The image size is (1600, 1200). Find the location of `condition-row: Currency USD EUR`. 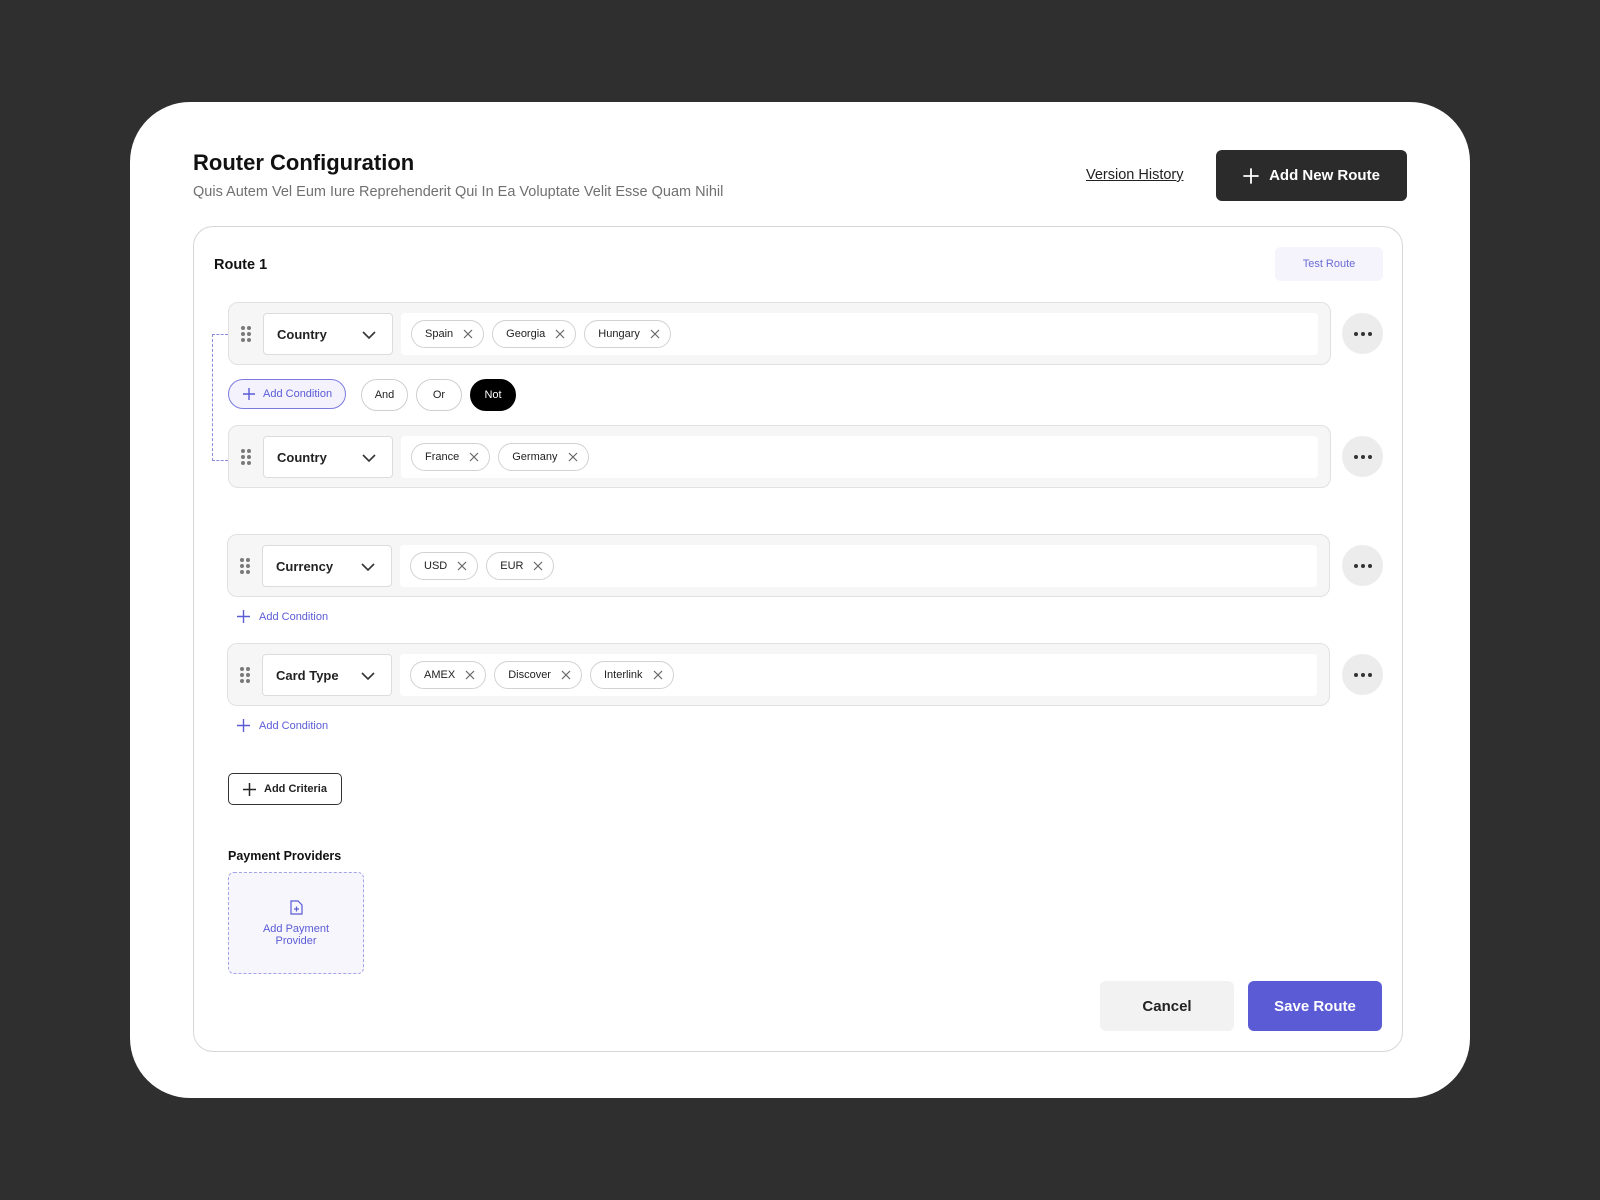

condition-row: Currency USD EUR is located at coordinates (778, 565).